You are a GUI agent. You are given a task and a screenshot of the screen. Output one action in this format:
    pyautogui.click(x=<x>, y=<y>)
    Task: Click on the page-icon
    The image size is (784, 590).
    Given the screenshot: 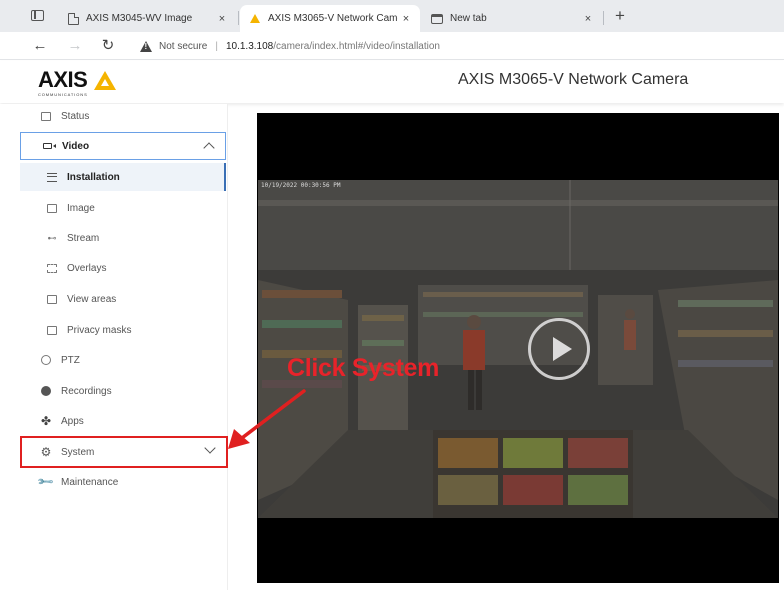 What is the action you would take?
    pyautogui.click(x=73, y=18)
    